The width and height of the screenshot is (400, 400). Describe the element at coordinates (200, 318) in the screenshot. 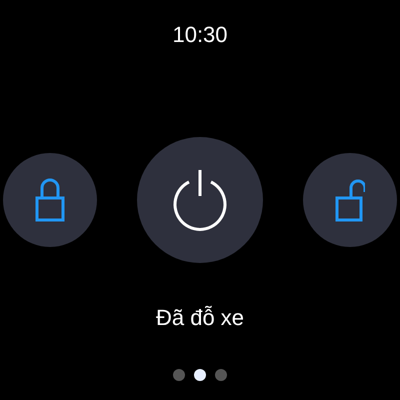

I see `status-label: Đã đỗ xe` at that location.